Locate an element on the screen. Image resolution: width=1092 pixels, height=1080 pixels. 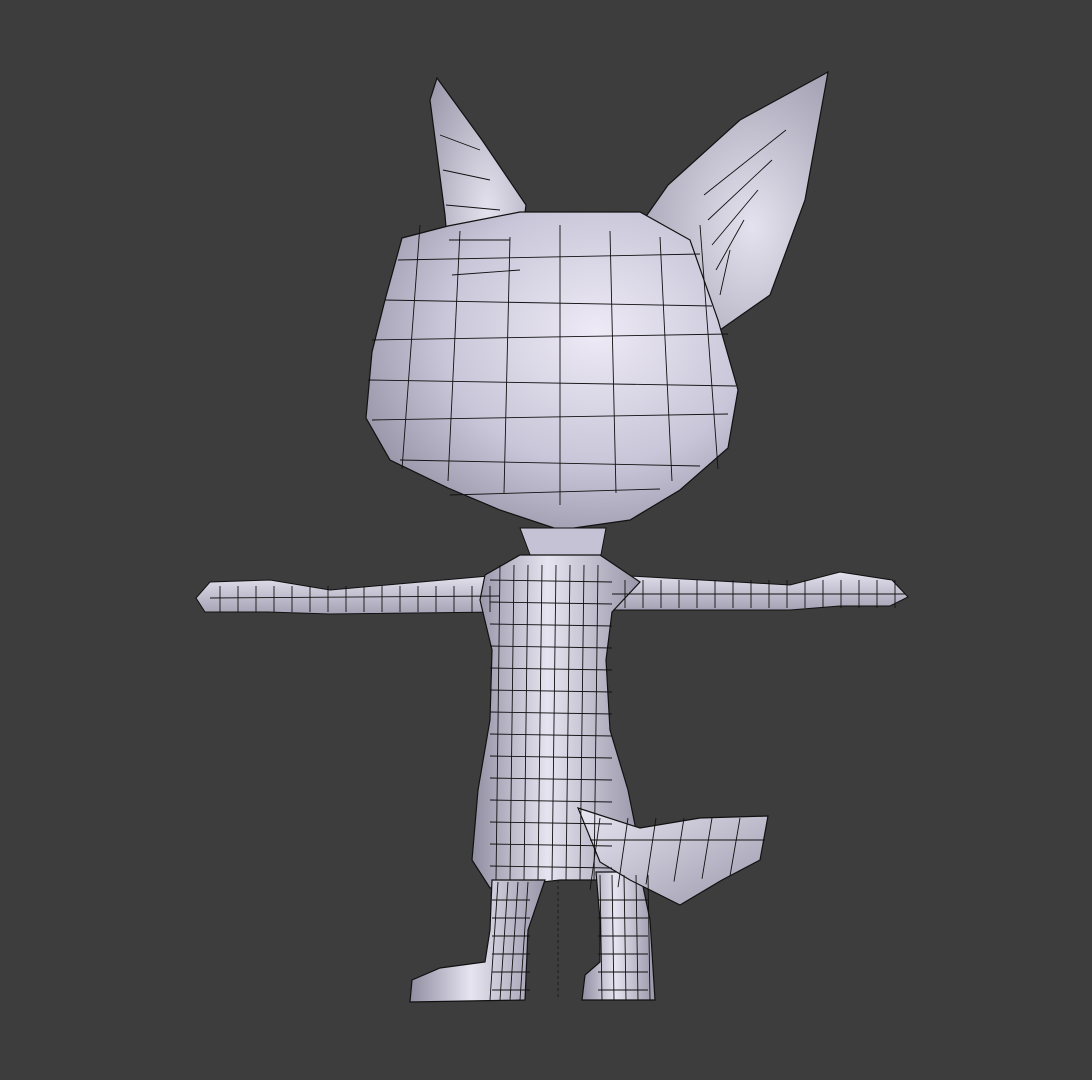
right-arm is located at coordinates (760, 591).